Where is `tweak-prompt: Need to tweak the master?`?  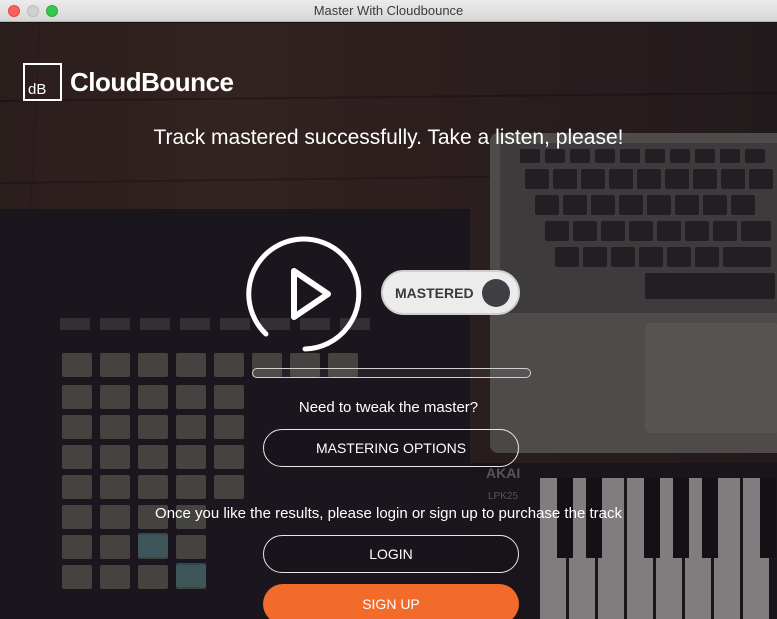
tweak-prompt: Need to tweak the master? is located at coordinates (388, 407).